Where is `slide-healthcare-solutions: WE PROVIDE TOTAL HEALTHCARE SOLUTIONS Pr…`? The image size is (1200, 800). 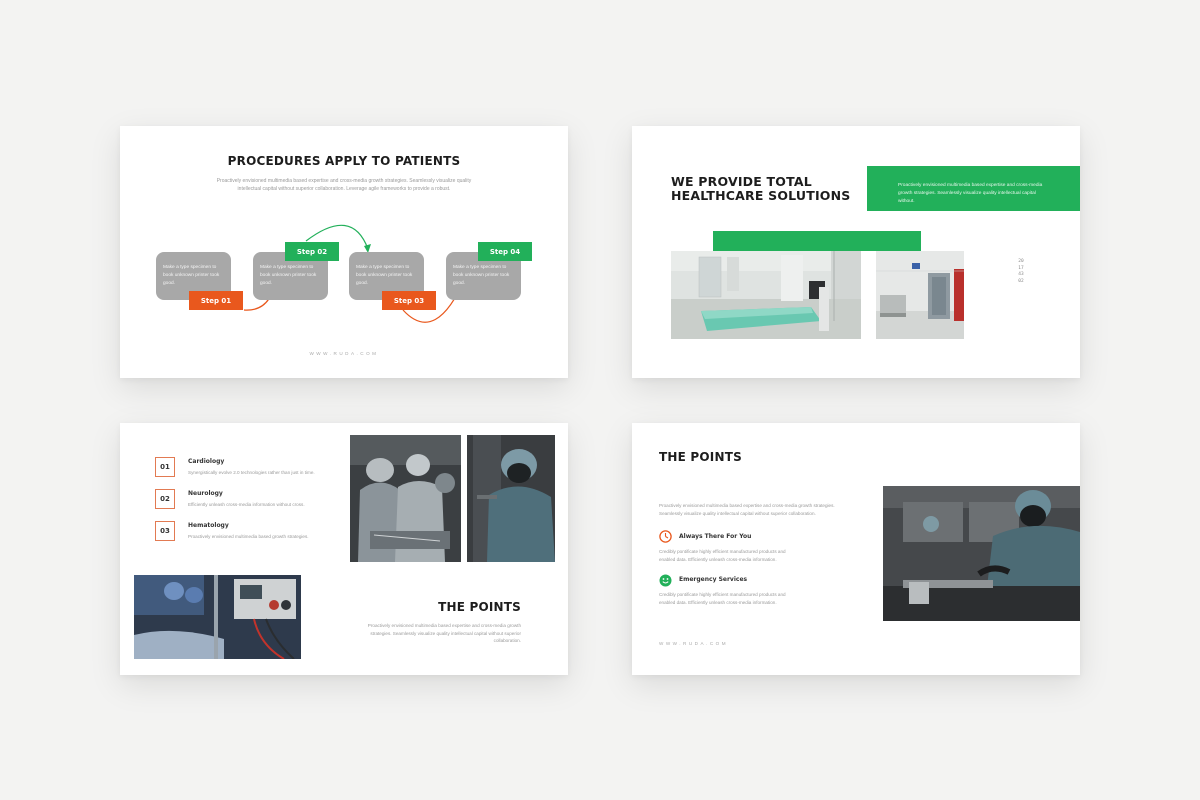 slide-healthcare-solutions: WE PROVIDE TOTAL HEALTHCARE SOLUTIONS Pr… is located at coordinates (856, 252).